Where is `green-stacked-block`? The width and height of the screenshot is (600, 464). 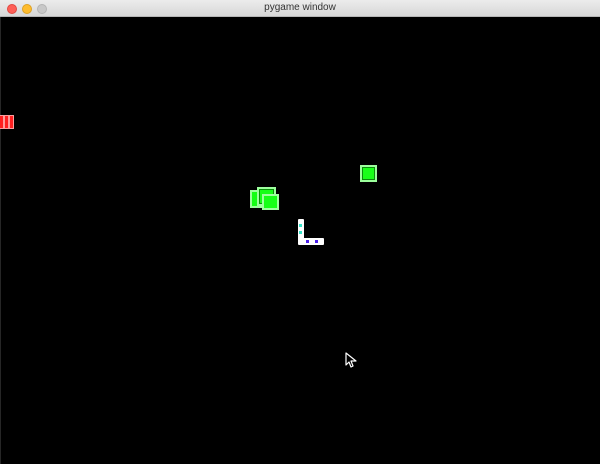 green-stacked-block is located at coordinates (270, 202).